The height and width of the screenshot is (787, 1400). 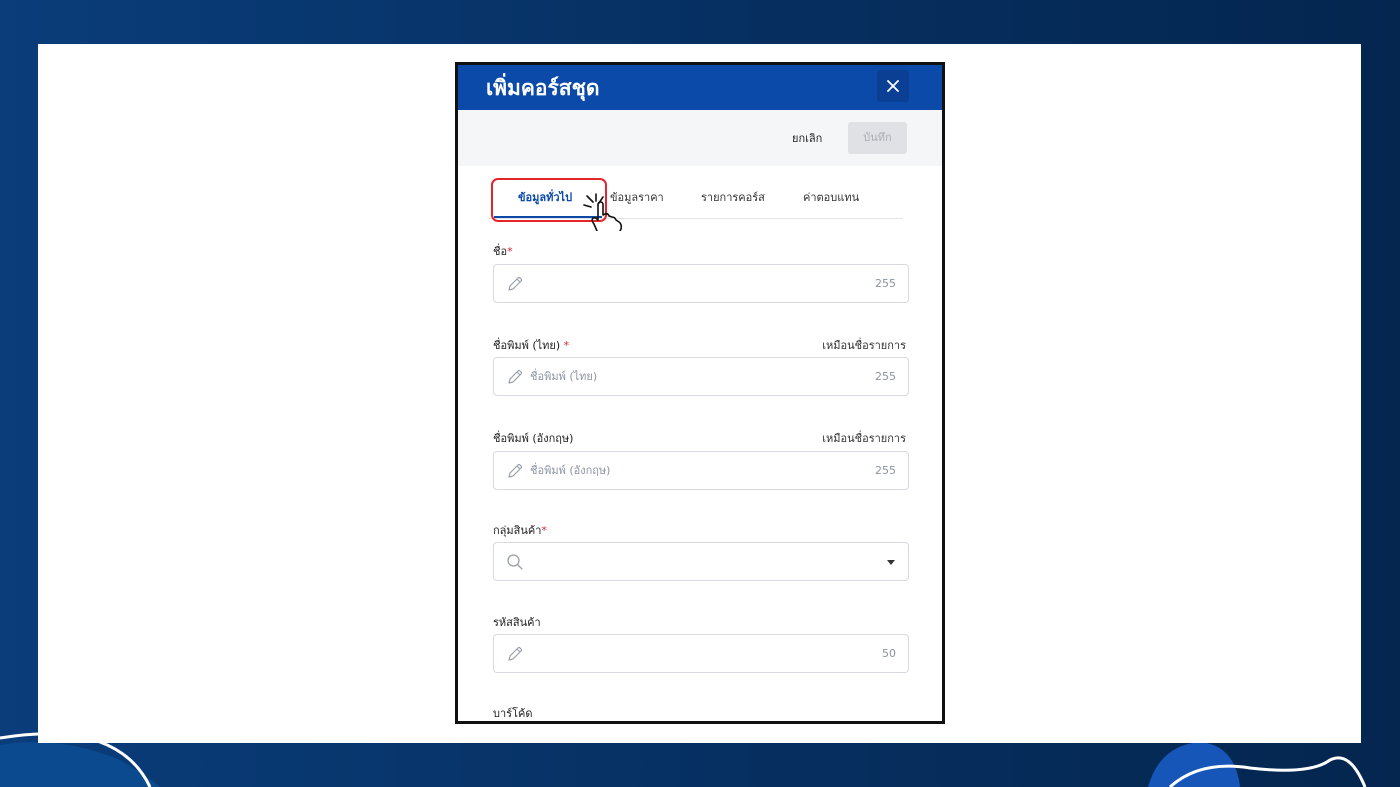 I want to click on name-label: ชื่อ*, so click(x=503, y=251).